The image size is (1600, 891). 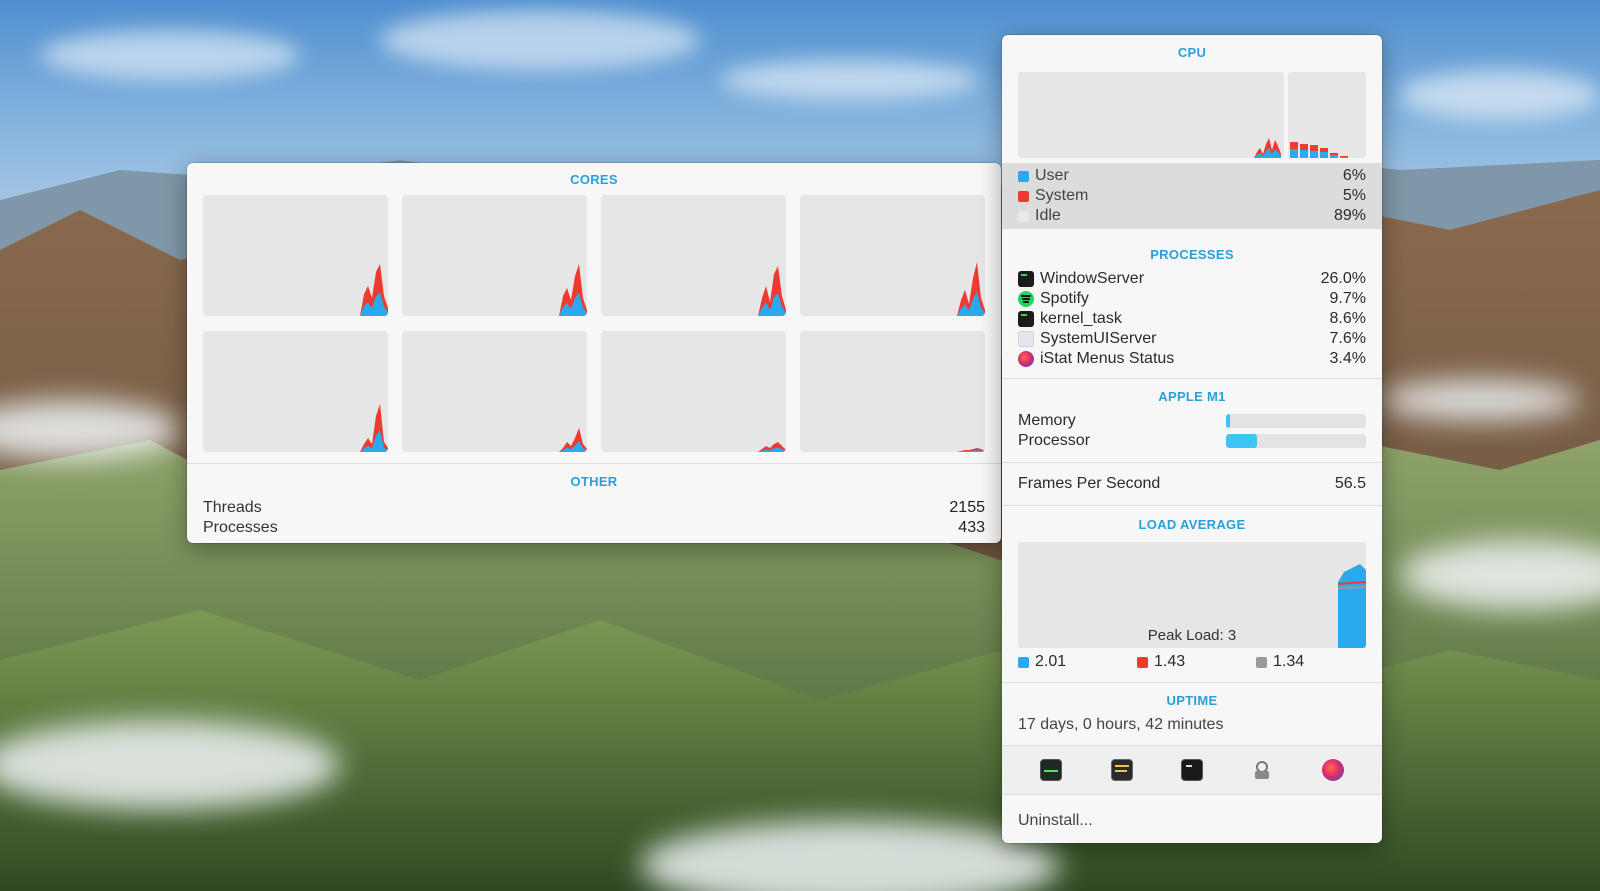 What do you see at coordinates (594, 481) in the screenshot?
I see `other-title: OTHER` at bounding box center [594, 481].